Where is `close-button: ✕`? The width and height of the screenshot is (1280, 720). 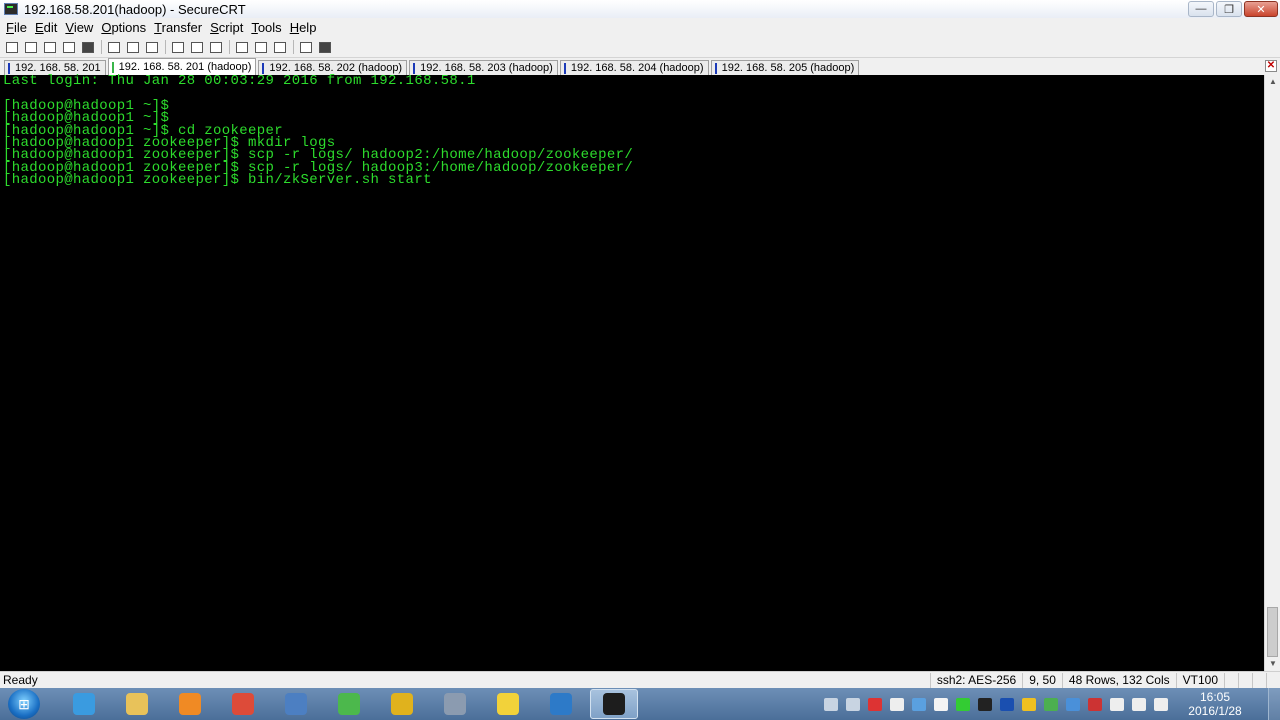
close-button: ✕ is located at coordinates (1261, 9).